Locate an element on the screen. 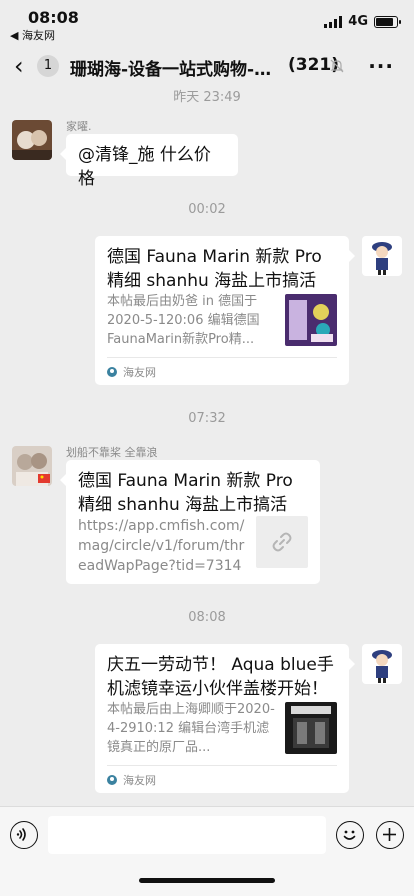 This screenshot has width=414, height=896. text-message: @清锋_施 什么价格 is located at coordinates (149, 161).